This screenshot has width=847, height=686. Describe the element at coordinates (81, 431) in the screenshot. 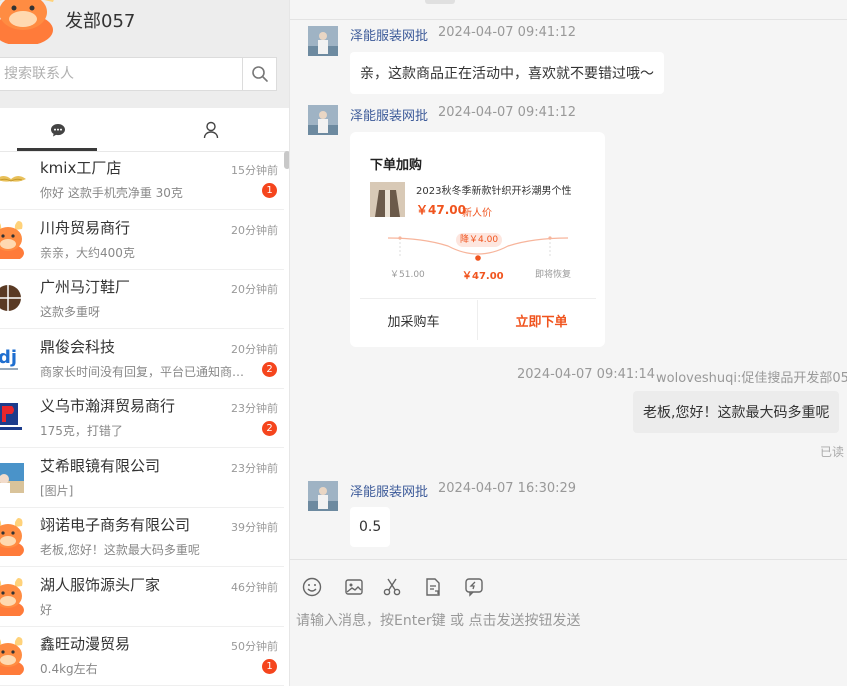

I see `contact-last-message: 175克，打错了` at that location.